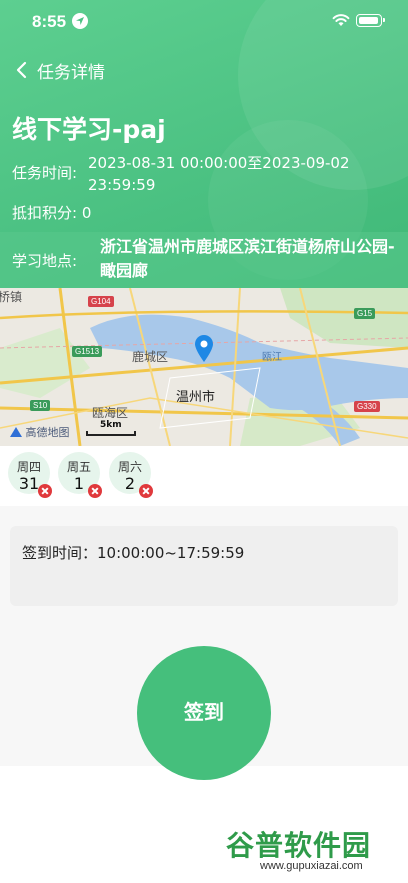  Describe the element at coordinates (133, 553) in the screenshot. I see `checkin-time-text: 签到时间：10:00:00~17:59:59` at that location.